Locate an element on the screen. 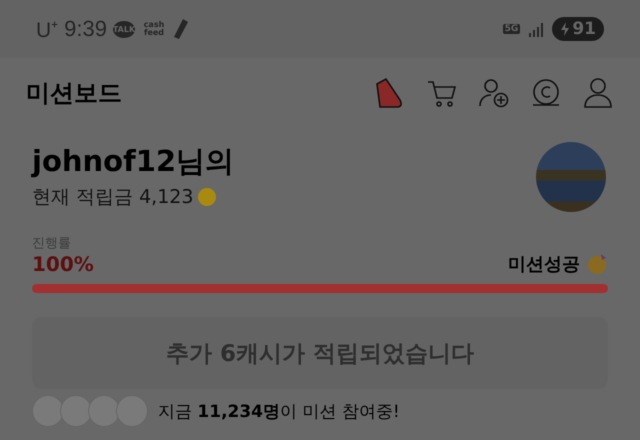 This screenshot has height=440, width=640. signal-icon is located at coordinates (536, 29).